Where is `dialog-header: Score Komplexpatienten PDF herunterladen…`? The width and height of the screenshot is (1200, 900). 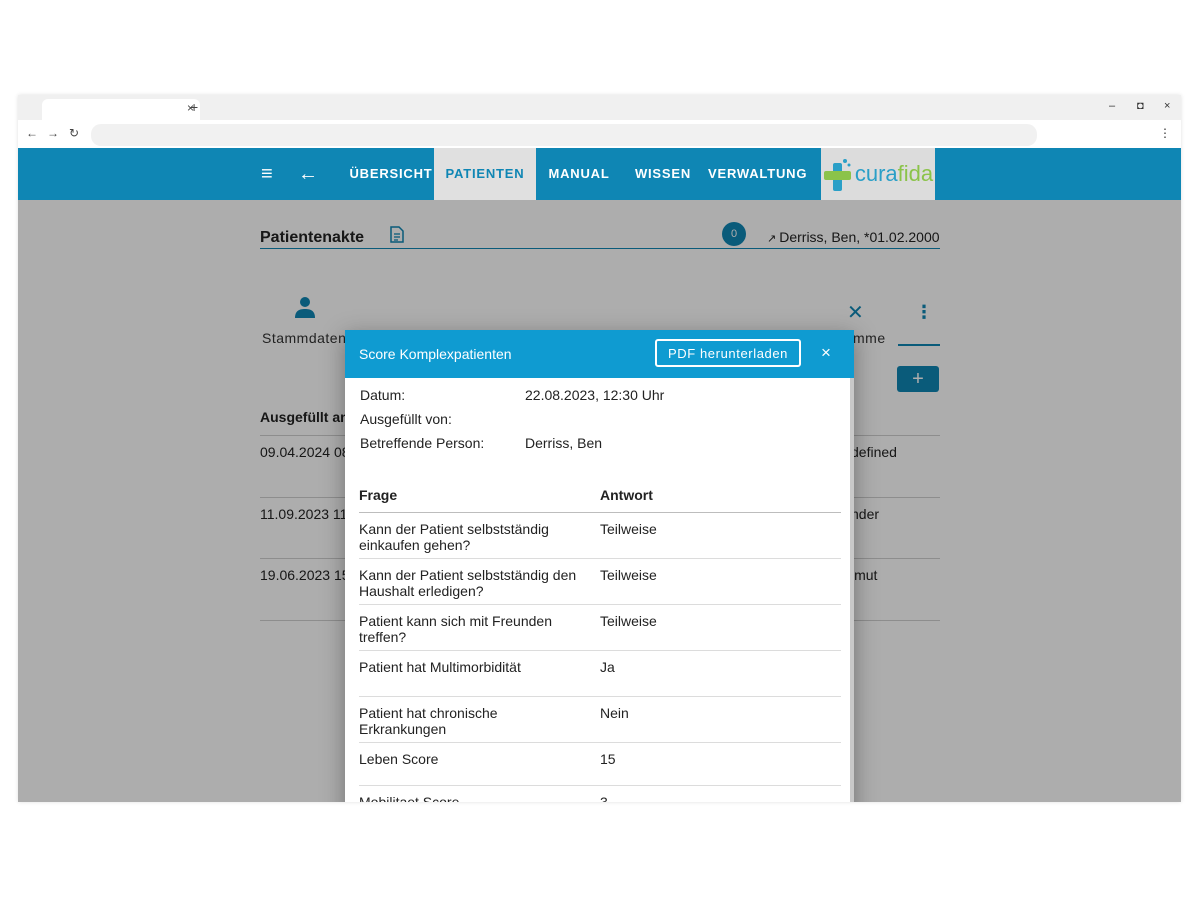
dialog-header: Score Komplexpatienten PDF herunterladen… is located at coordinates (599, 354).